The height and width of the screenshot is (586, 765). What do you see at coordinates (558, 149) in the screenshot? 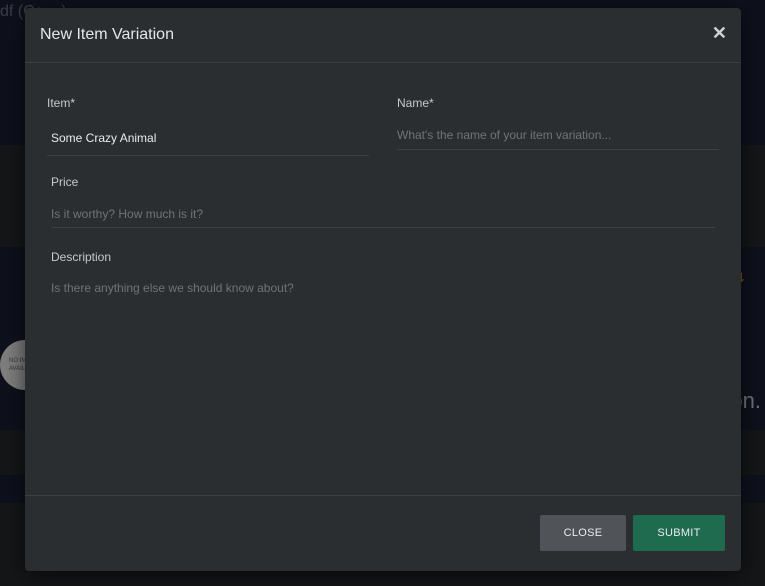
I see `name-underline` at bounding box center [558, 149].